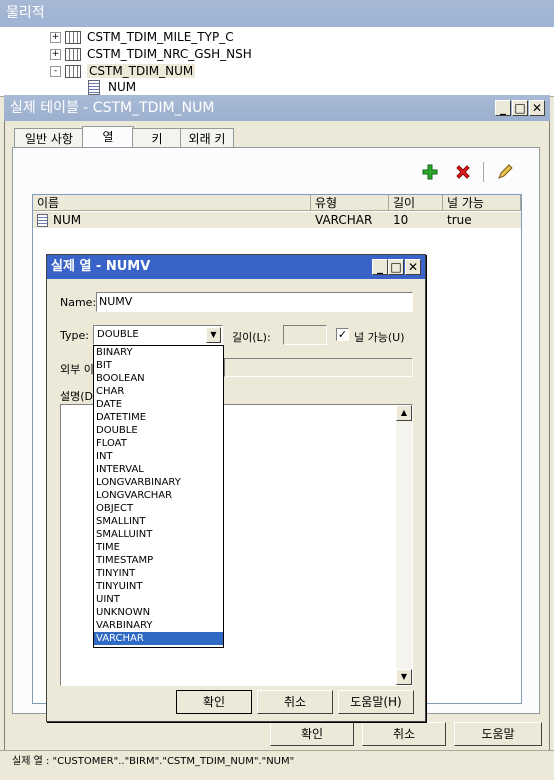 Image resolution: width=554 pixels, height=780 pixels. Describe the element at coordinates (158, 404) in the screenshot. I see `type-option: DATE` at that location.